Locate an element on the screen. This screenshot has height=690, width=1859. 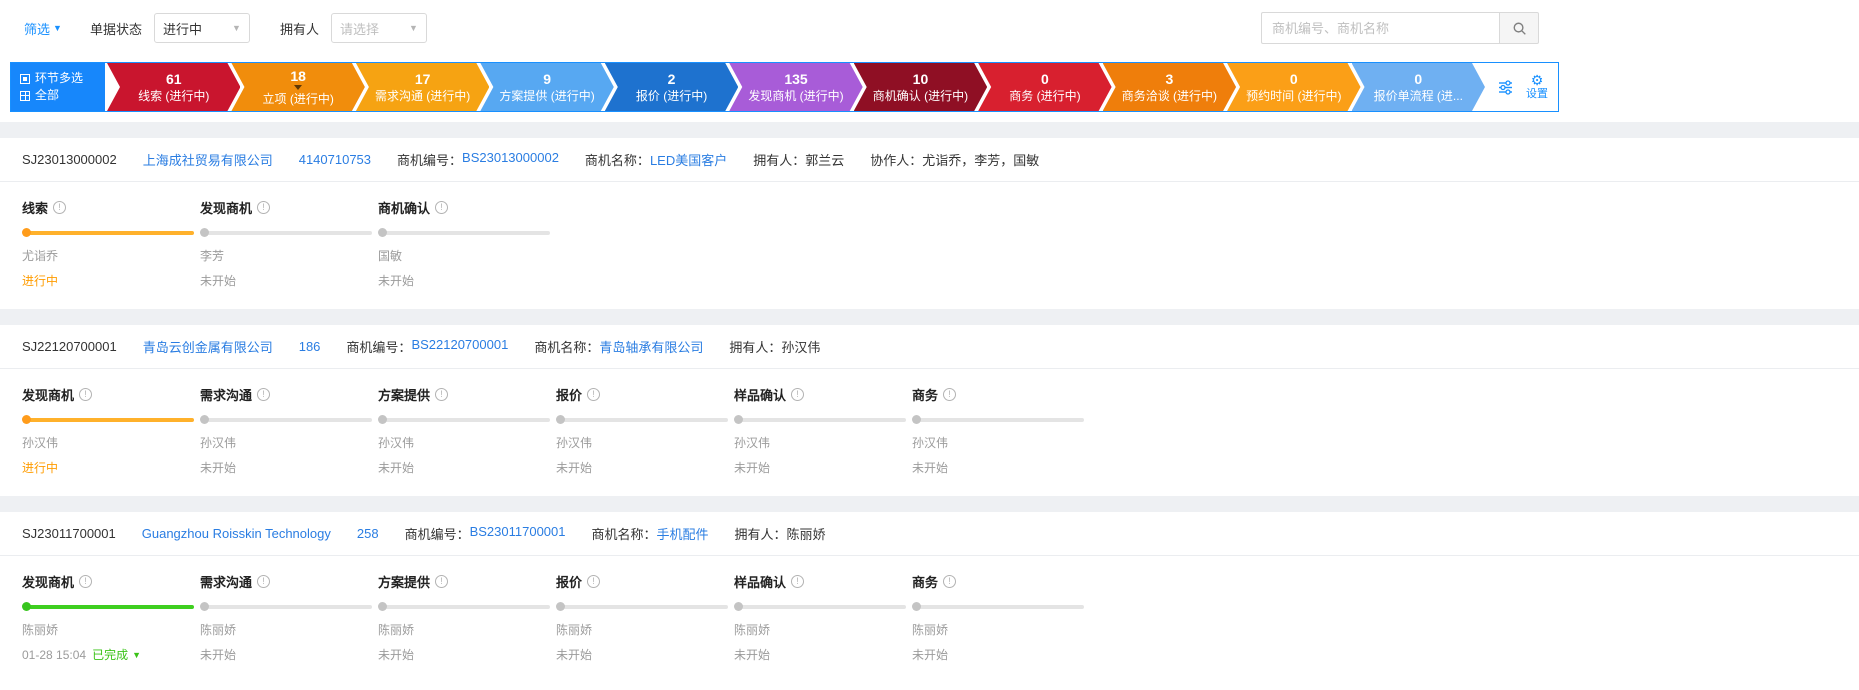
stage-count: 0 is located at coordinates (1293, 78).